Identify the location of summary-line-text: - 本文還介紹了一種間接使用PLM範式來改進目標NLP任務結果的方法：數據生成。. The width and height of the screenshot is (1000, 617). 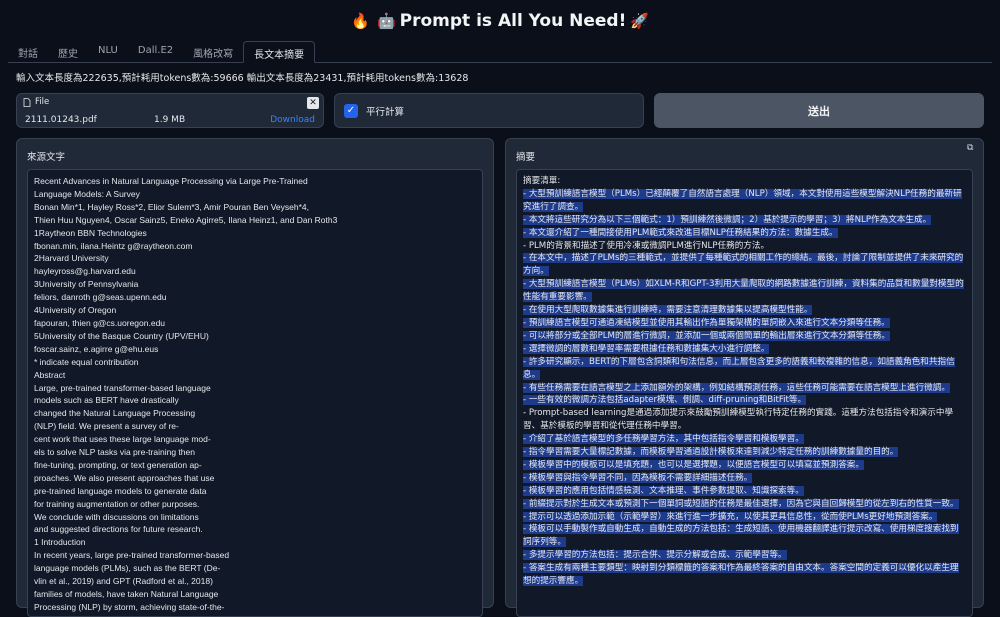
(680, 232).